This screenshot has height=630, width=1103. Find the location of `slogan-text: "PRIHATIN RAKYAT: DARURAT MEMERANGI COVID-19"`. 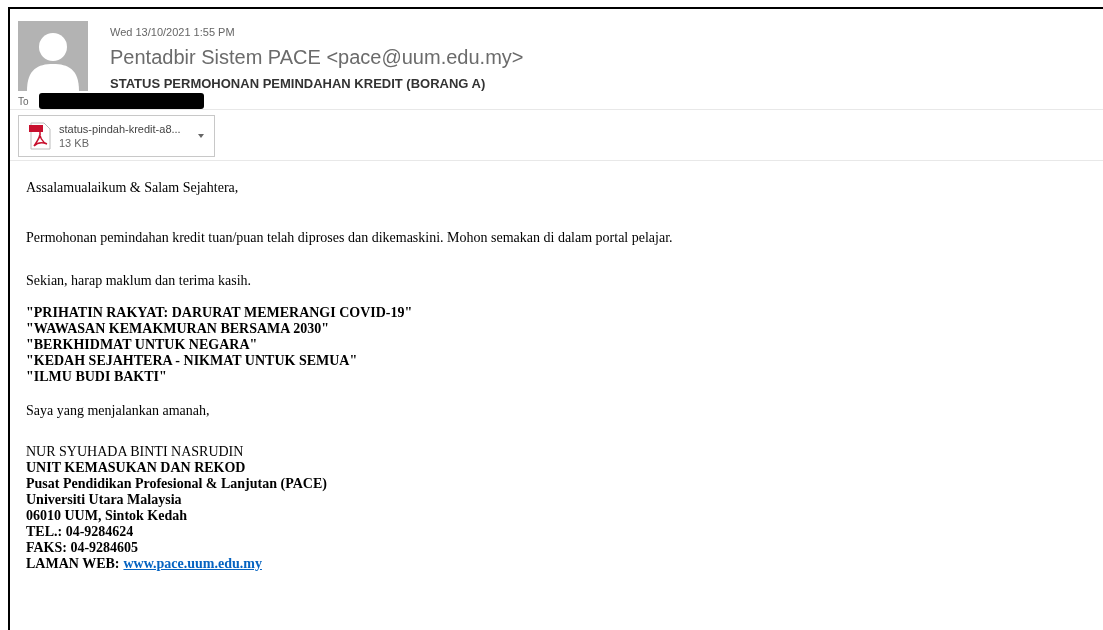

slogan-text: "PRIHATIN RAKYAT: DARURAT MEMERANGI COVID-19" is located at coordinates (219, 313).